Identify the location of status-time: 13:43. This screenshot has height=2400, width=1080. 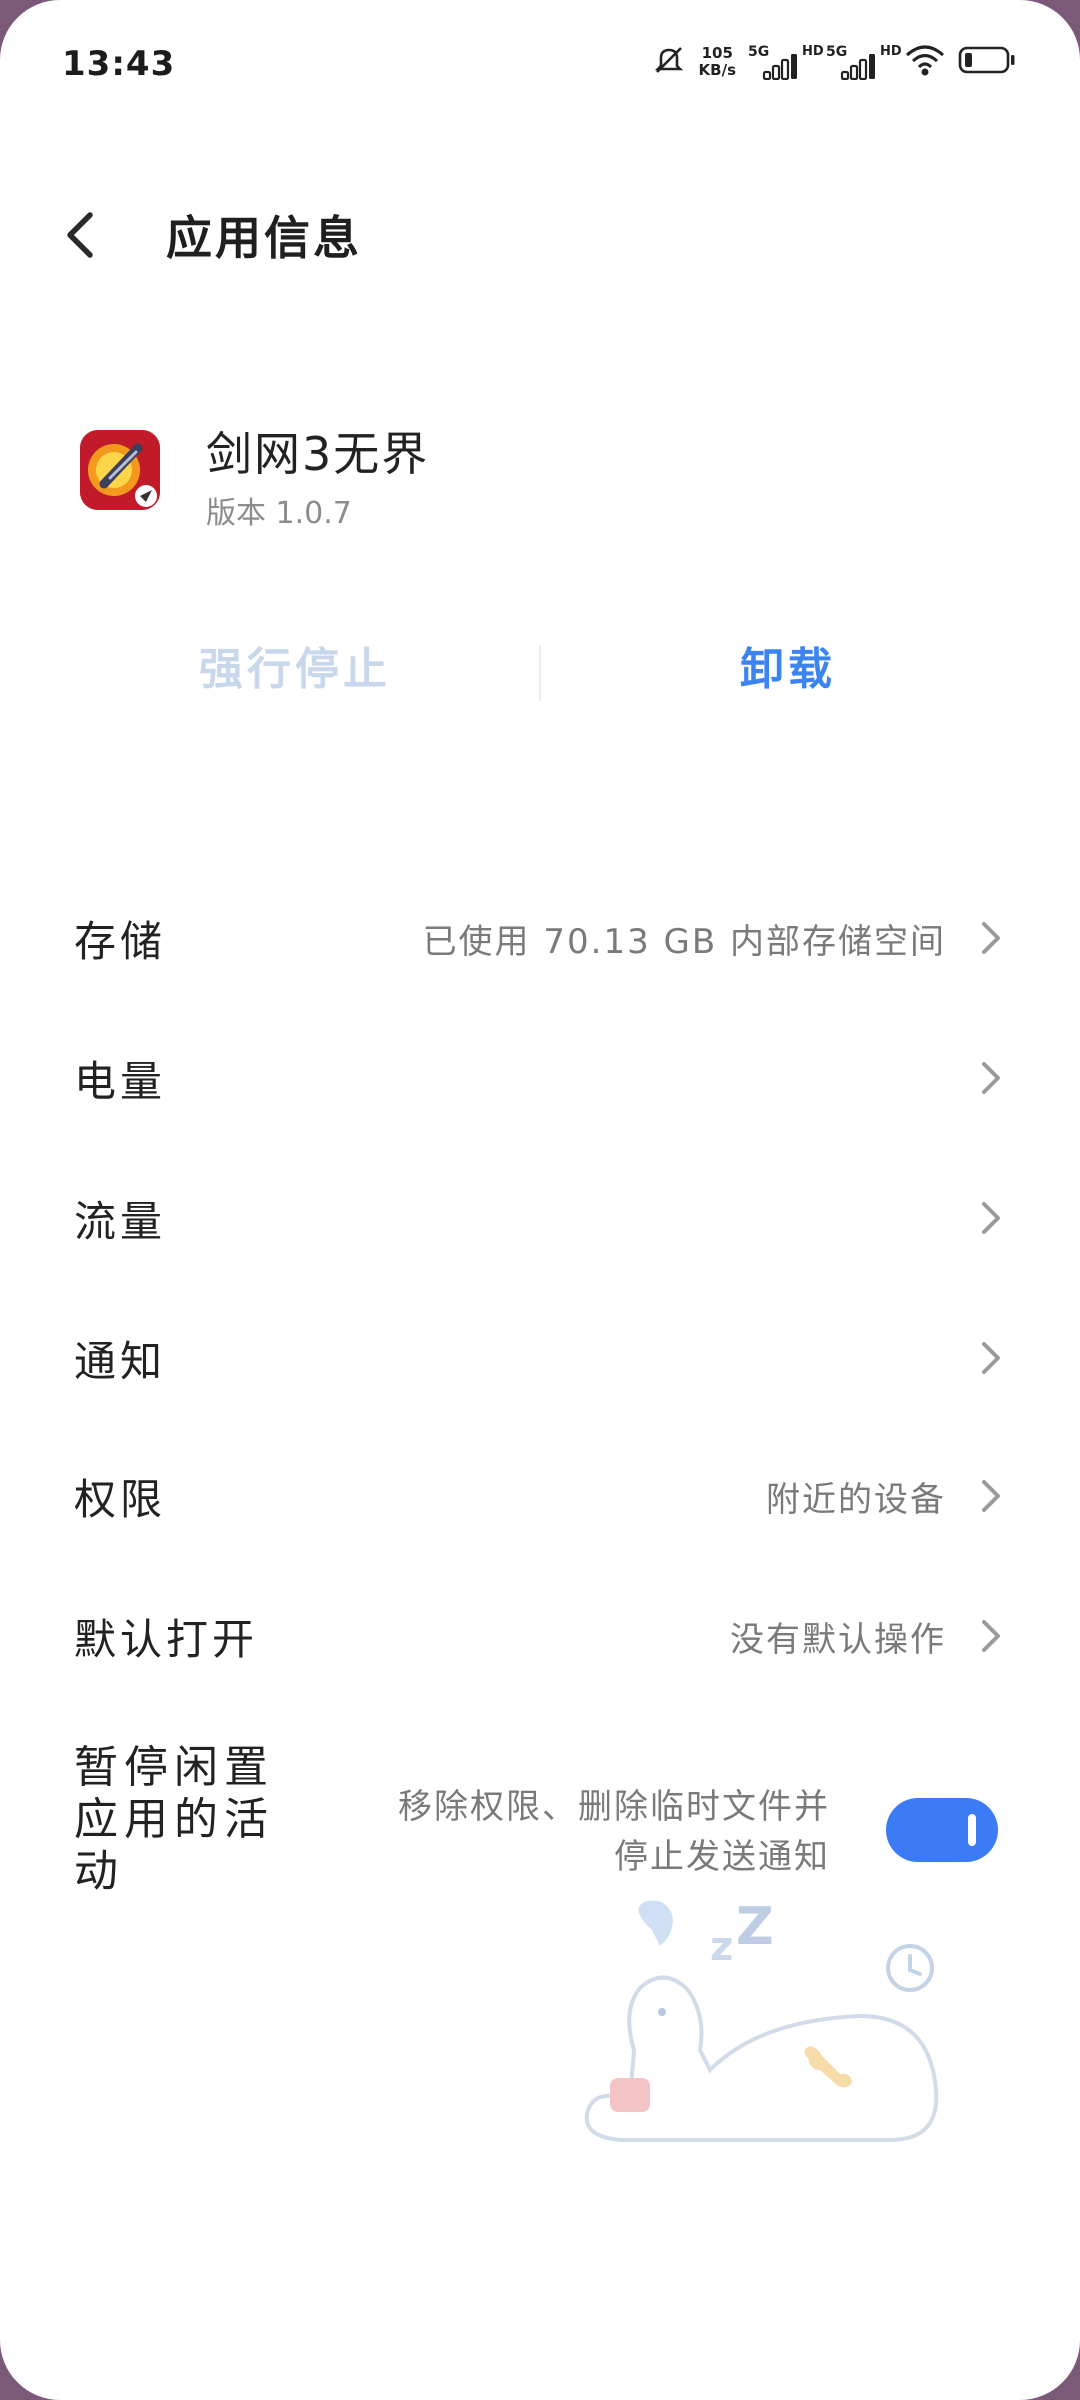
(119, 64).